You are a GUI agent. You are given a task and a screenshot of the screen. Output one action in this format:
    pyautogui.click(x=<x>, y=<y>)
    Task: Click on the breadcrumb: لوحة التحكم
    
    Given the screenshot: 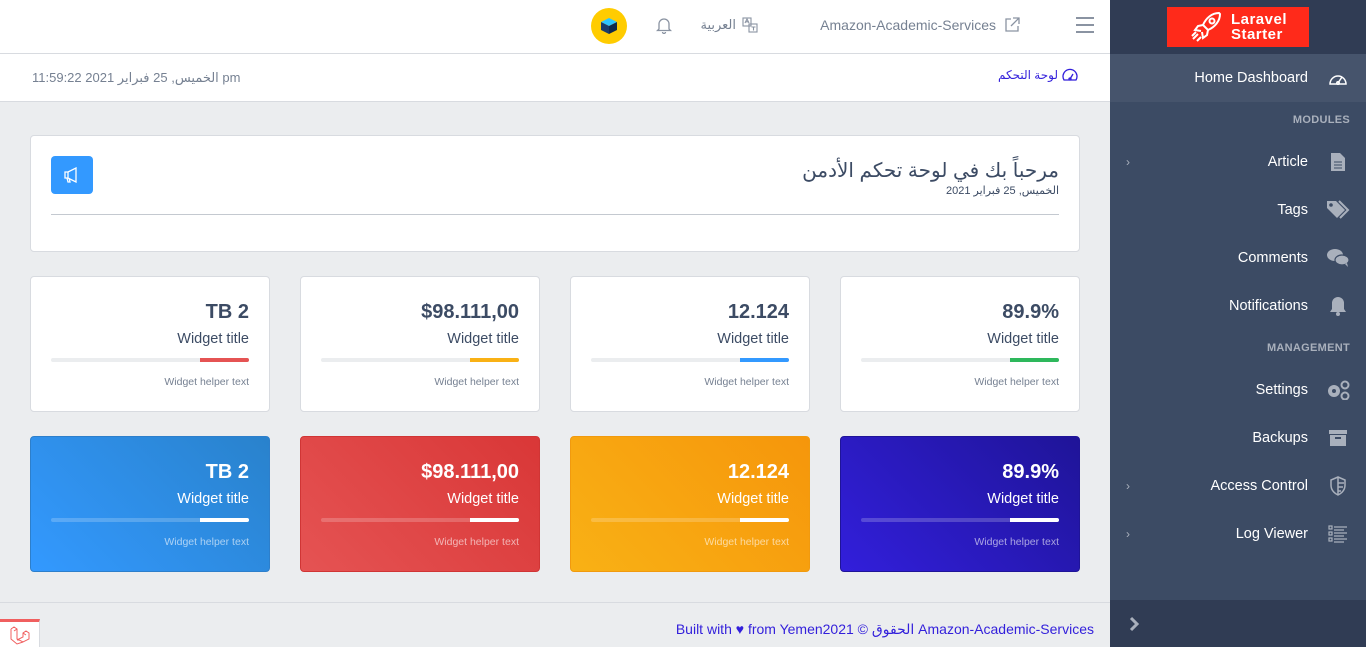 What is the action you would take?
    pyautogui.click(x=1038, y=75)
    